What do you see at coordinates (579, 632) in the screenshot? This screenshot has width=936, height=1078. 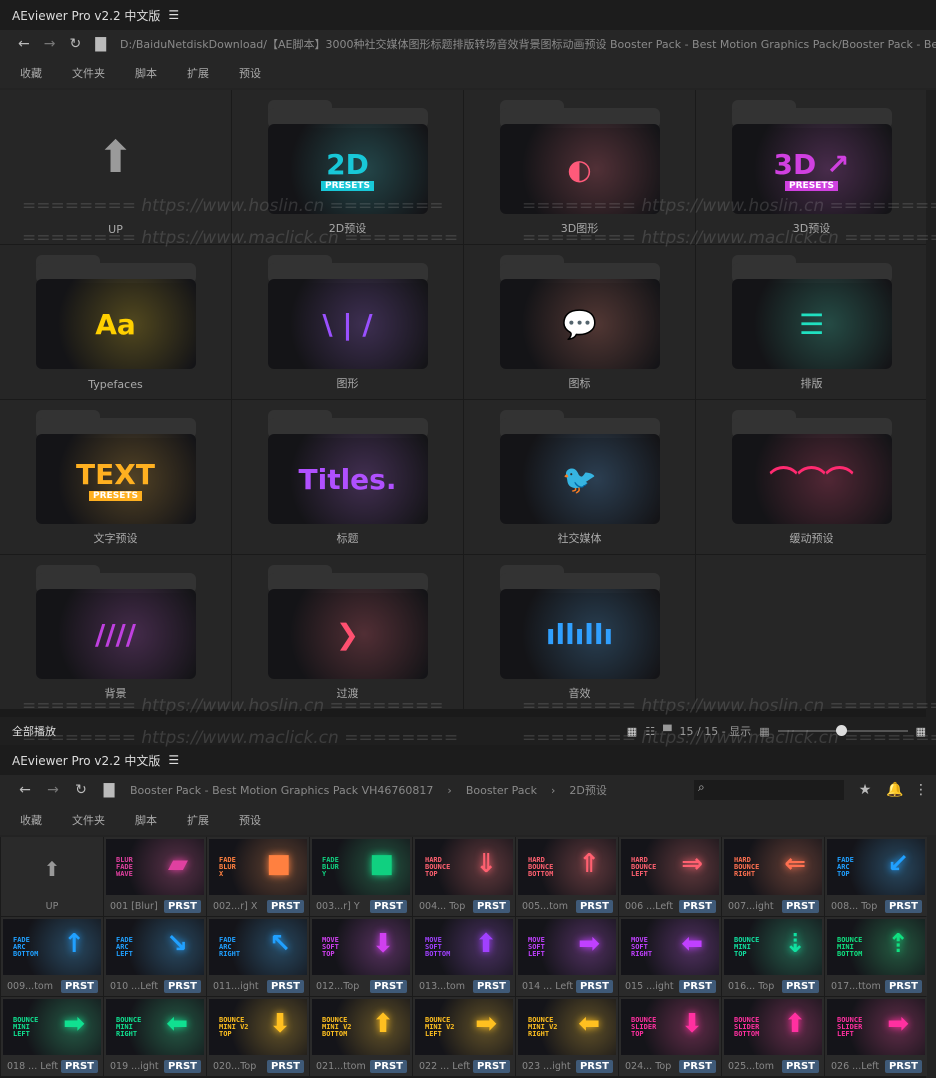 I see `folder-item: ıllıllı 音效` at bounding box center [579, 632].